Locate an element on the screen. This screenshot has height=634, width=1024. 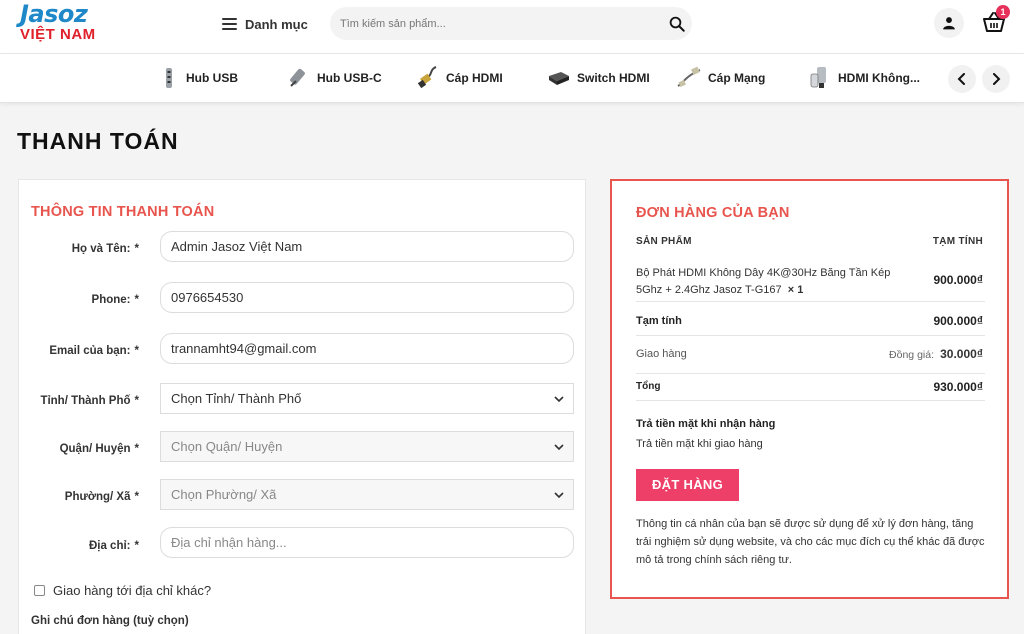
order-heading: ĐƠN HÀNG CỦA BẠN is located at coordinates (713, 213).